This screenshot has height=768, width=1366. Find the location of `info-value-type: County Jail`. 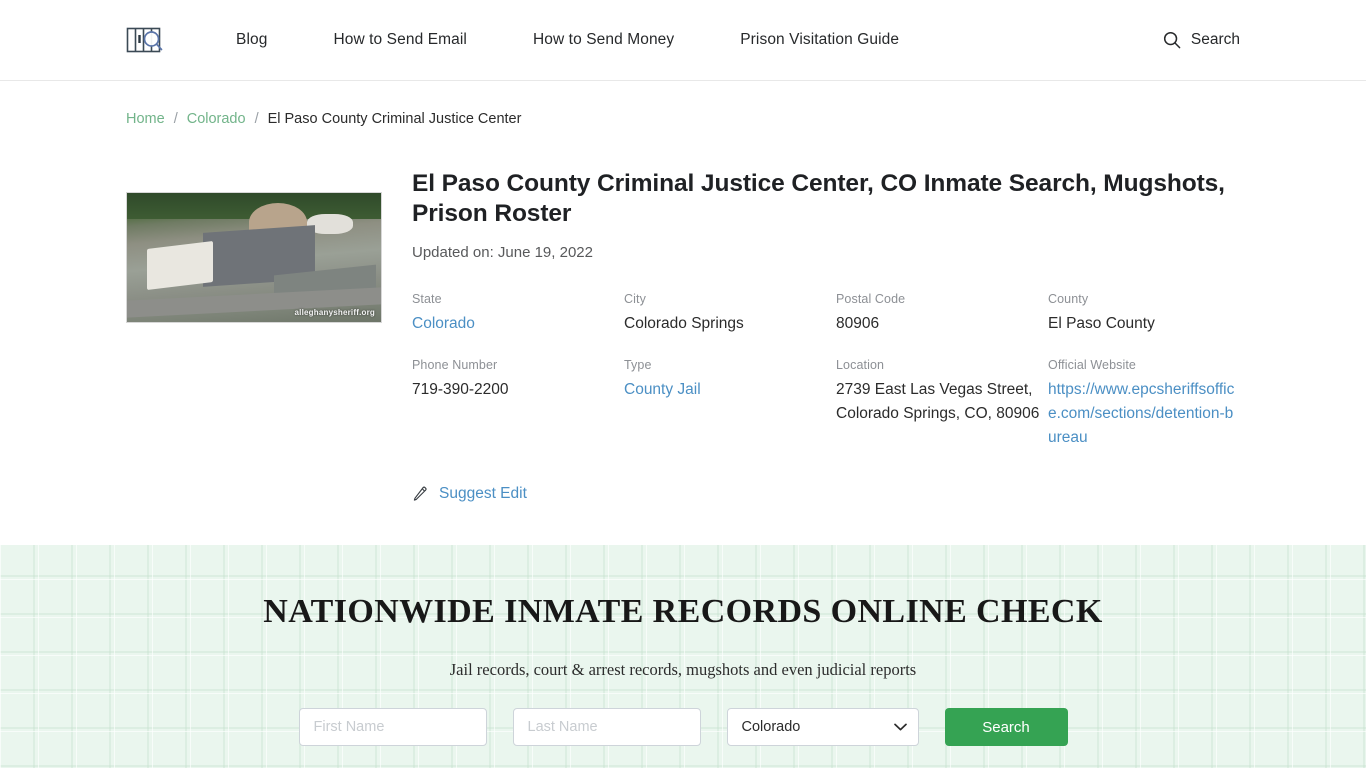

info-value-type: County Jail is located at coordinates (662, 389).